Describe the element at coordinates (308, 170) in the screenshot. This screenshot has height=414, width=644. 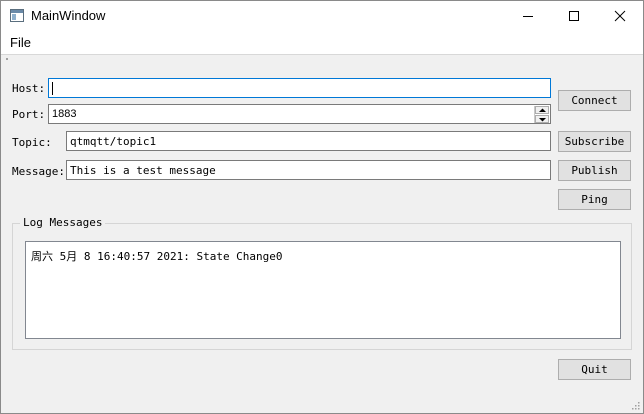
I see `message-input: This is a test message` at that location.